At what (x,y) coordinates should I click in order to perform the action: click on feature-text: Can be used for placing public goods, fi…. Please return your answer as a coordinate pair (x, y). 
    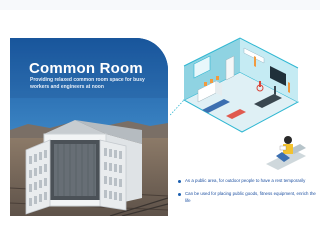
    Looking at the image, I should click on (250, 197).